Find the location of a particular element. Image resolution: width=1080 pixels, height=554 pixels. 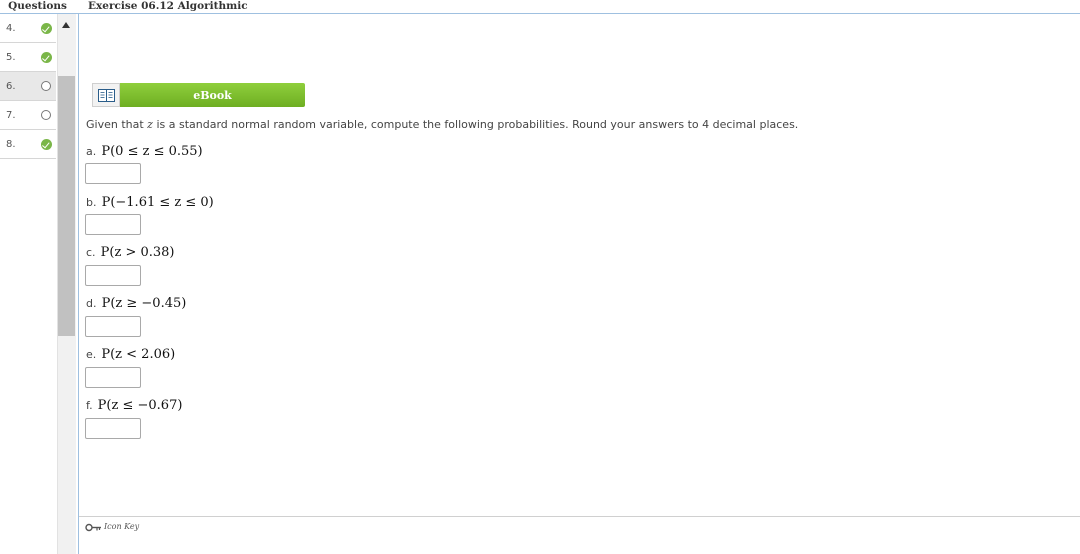

part-label: c. is located at coordinates (91, 252).